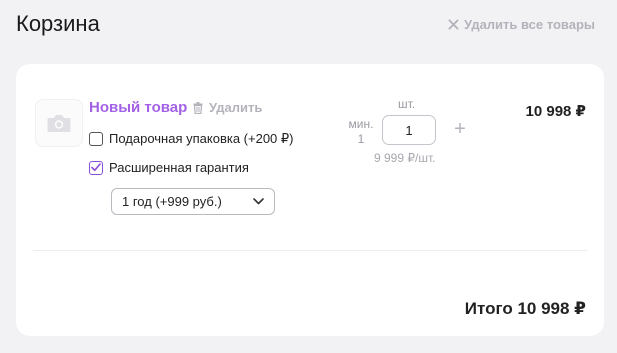  What do you see at coordinates (138, 107) in the screenshot?
I see `product-name-link: Новый товар` at bounding box center [138, 107].